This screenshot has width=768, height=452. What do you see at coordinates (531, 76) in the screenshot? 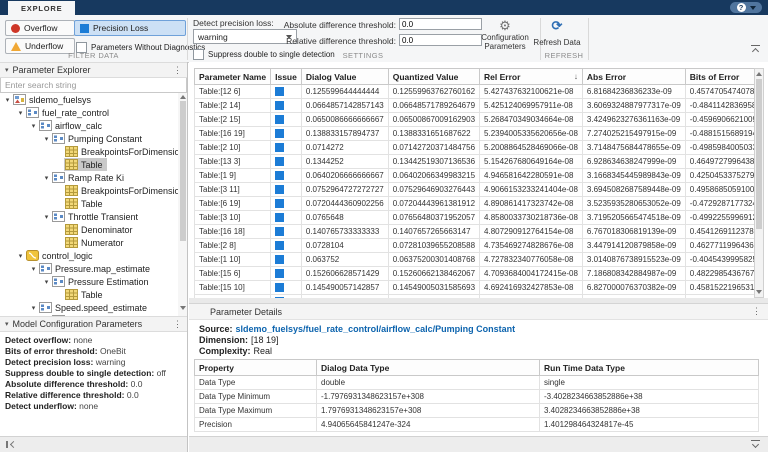
I see `column-header-rel-error: Rel Error ↓` at bounding box center [531, 76].